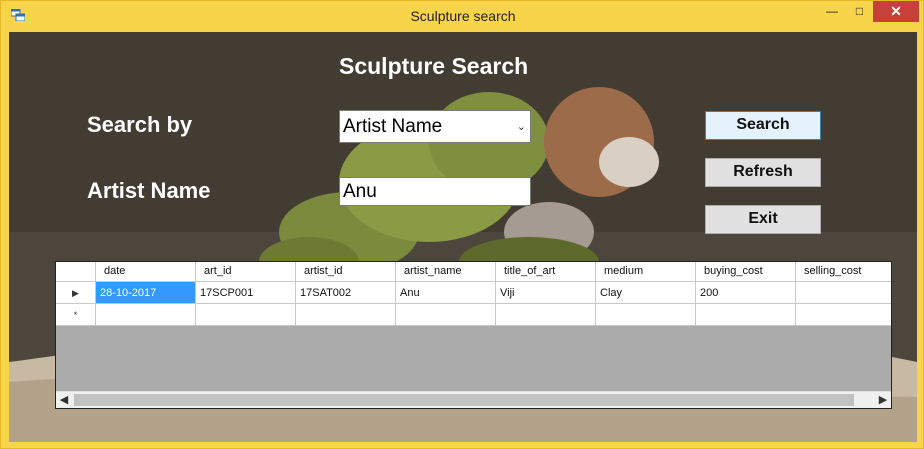  What do you see at coordinates (346, 272) in the screenshot?
I see `column-header: artist_id` at bounding box center [346, 272].